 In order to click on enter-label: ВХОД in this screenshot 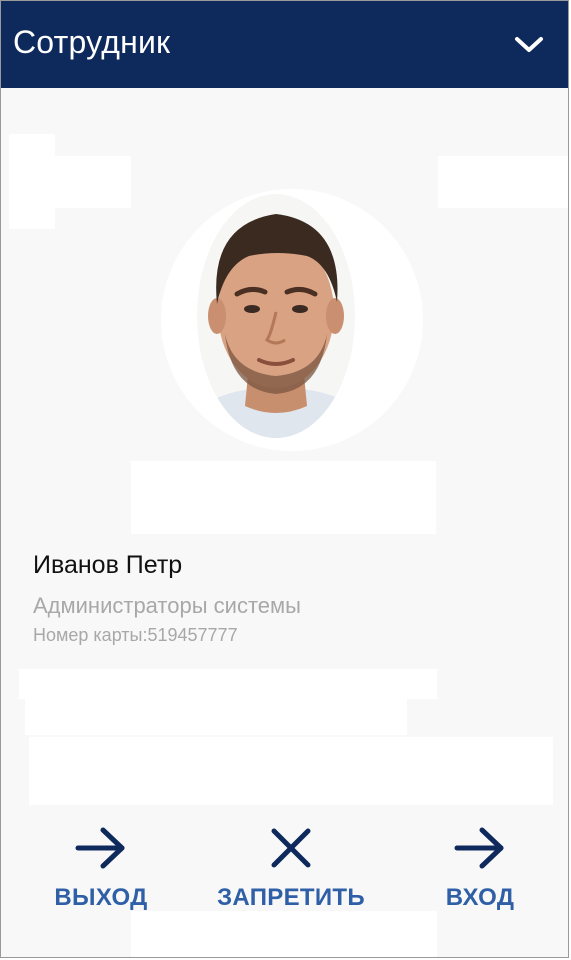, I will do `click(480, 897)`.